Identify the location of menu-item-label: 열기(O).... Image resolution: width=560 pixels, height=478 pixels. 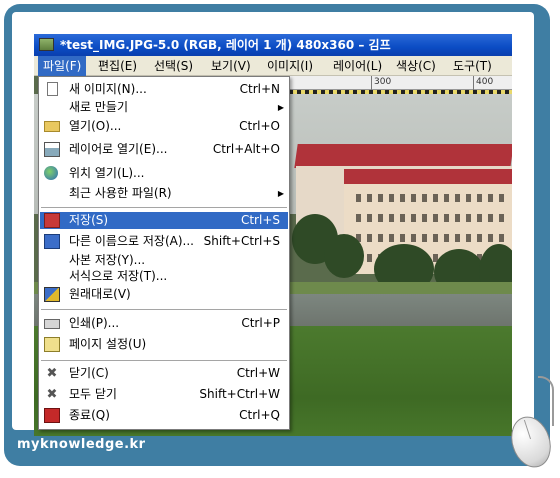
(95, 126).